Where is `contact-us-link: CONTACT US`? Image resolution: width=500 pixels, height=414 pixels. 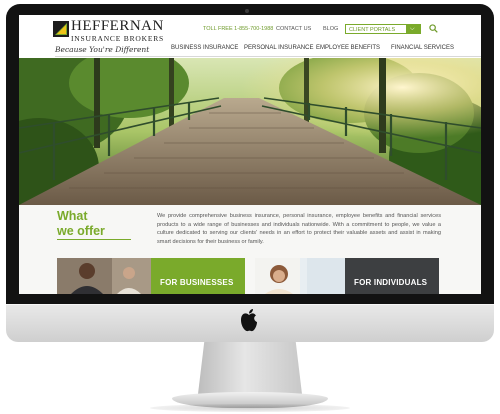
contact-us-link: CONTACT US is located at coordinates (293, 29).